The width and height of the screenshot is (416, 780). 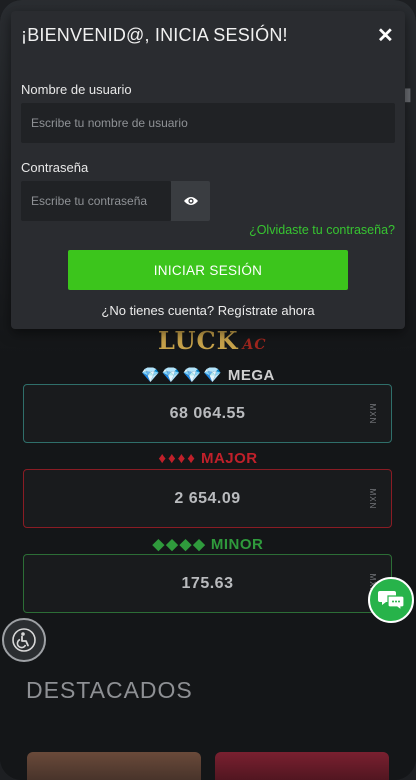 What do you see at coordinates (208, 123) in the screenshot?
I see `username-input` at bounding box center [208, 123].